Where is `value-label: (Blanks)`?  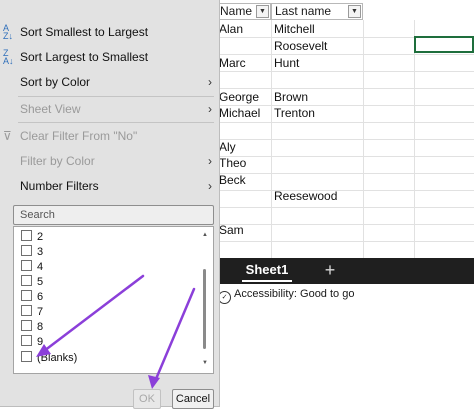
value-label: (Blanks) is located at coordinates (57, 358).